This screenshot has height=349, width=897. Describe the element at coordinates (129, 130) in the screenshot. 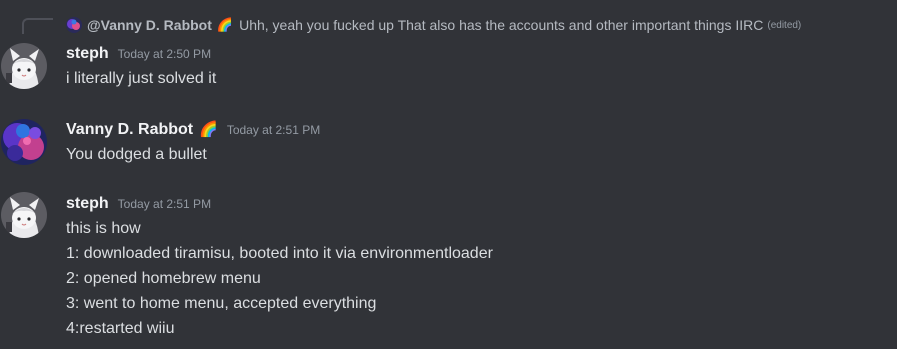

I see `username: Vanny D. Rabbot` at that location.